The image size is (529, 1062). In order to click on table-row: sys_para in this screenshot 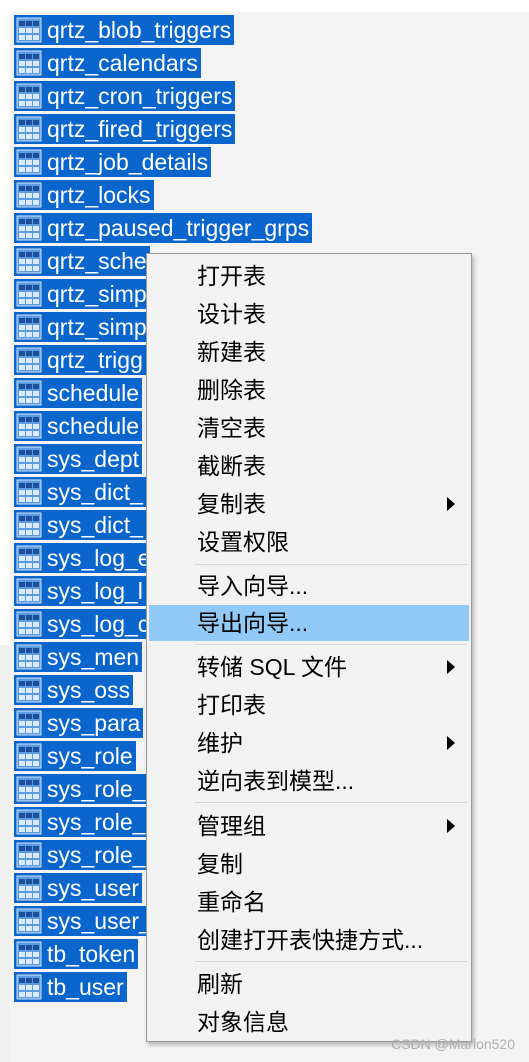, I will do `click(79, 723)`.